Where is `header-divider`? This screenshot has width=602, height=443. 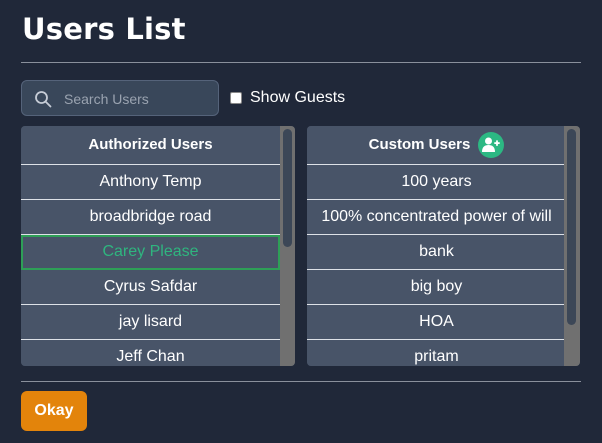
header-divider is located at coordinates (301, 62).